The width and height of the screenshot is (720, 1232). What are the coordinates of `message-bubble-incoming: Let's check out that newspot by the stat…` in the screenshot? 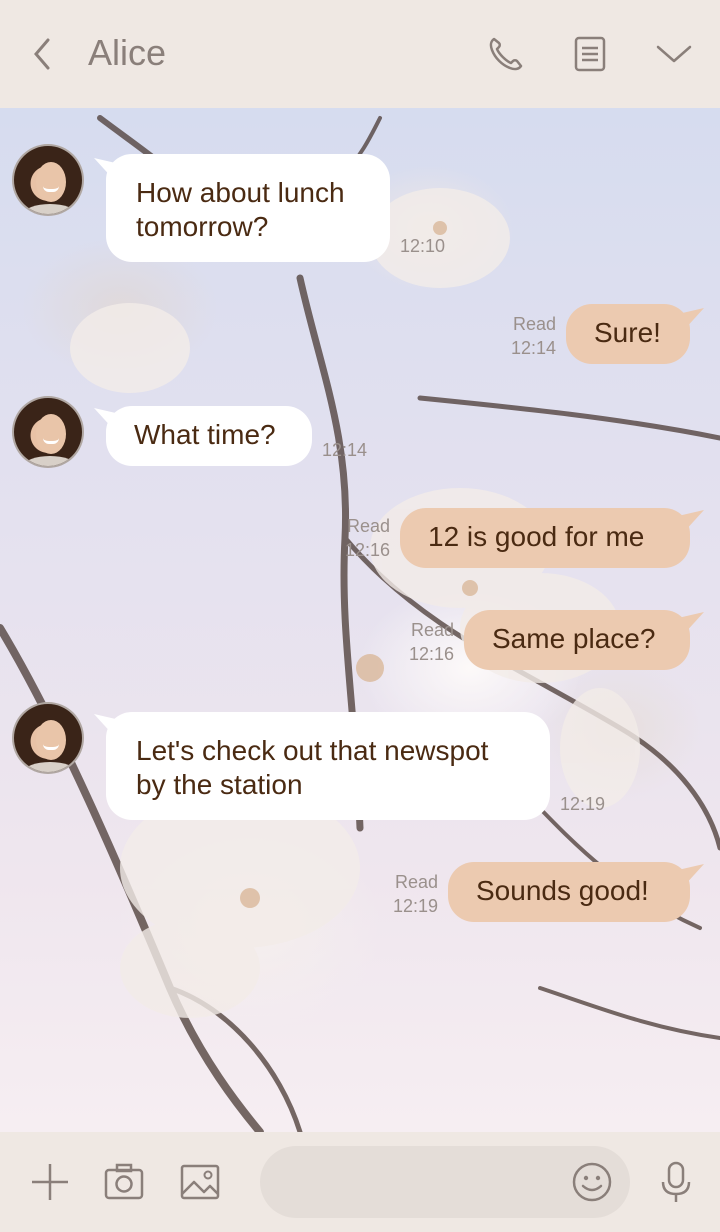 It's located at (328, 766).